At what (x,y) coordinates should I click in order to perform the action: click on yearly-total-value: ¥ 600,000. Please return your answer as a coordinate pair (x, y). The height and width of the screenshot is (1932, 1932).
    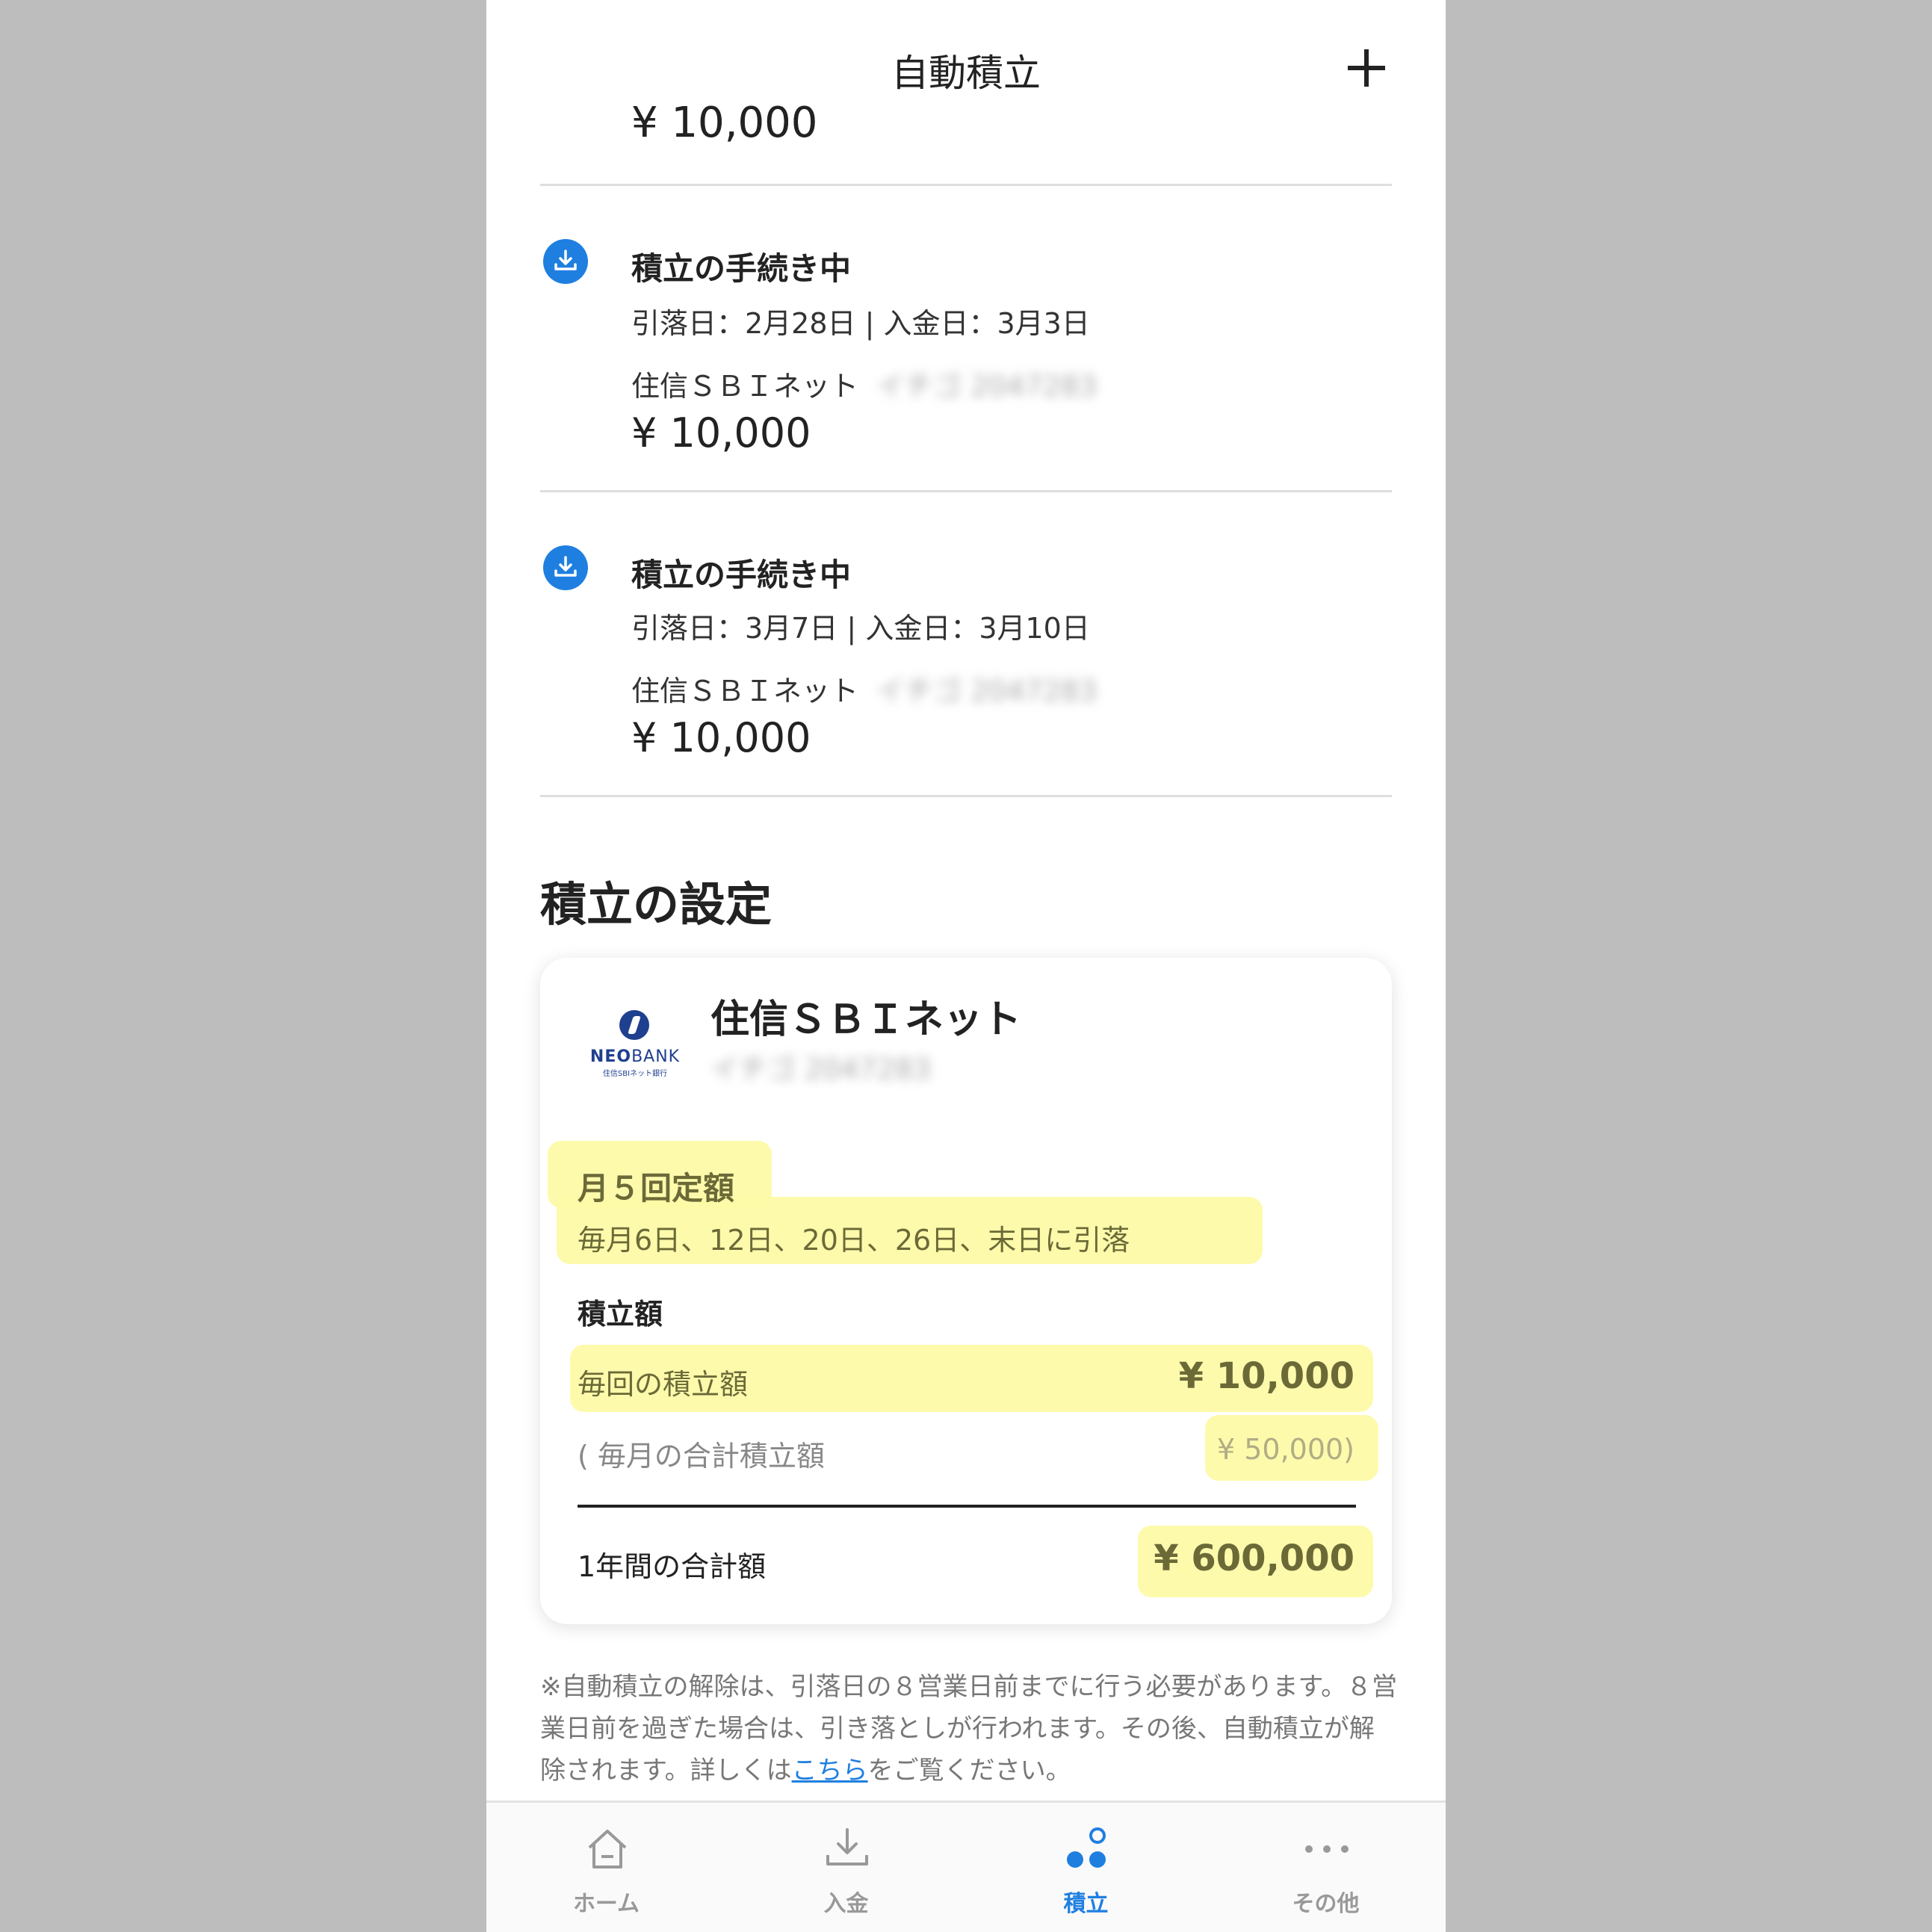
    Looking at the image, I should click on (1254, 1558).